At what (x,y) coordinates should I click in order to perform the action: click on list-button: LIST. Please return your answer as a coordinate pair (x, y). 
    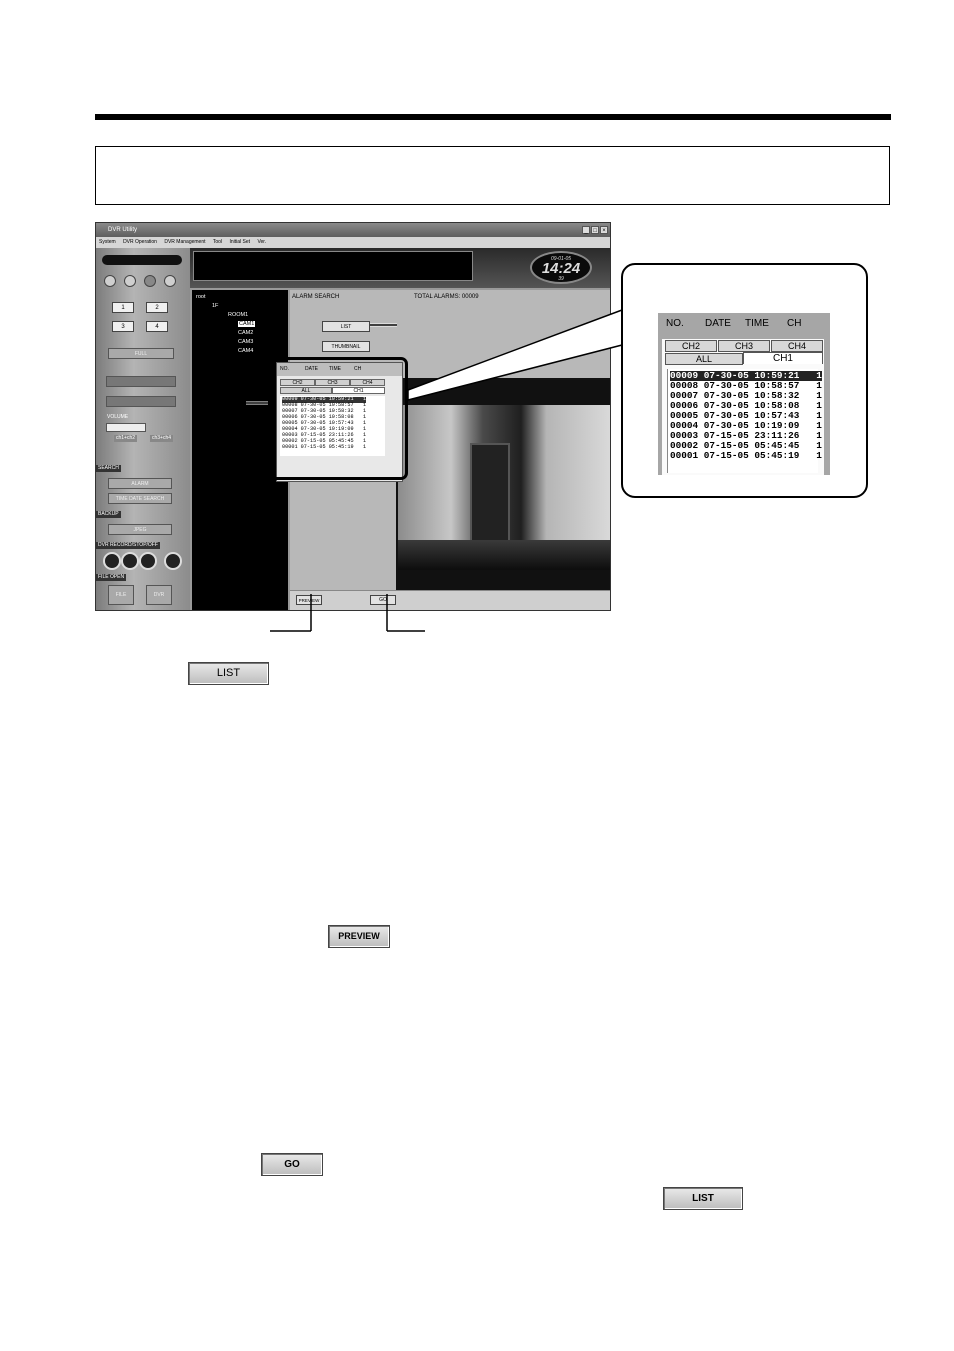
    Looking at the image, I should click on (228, 673).